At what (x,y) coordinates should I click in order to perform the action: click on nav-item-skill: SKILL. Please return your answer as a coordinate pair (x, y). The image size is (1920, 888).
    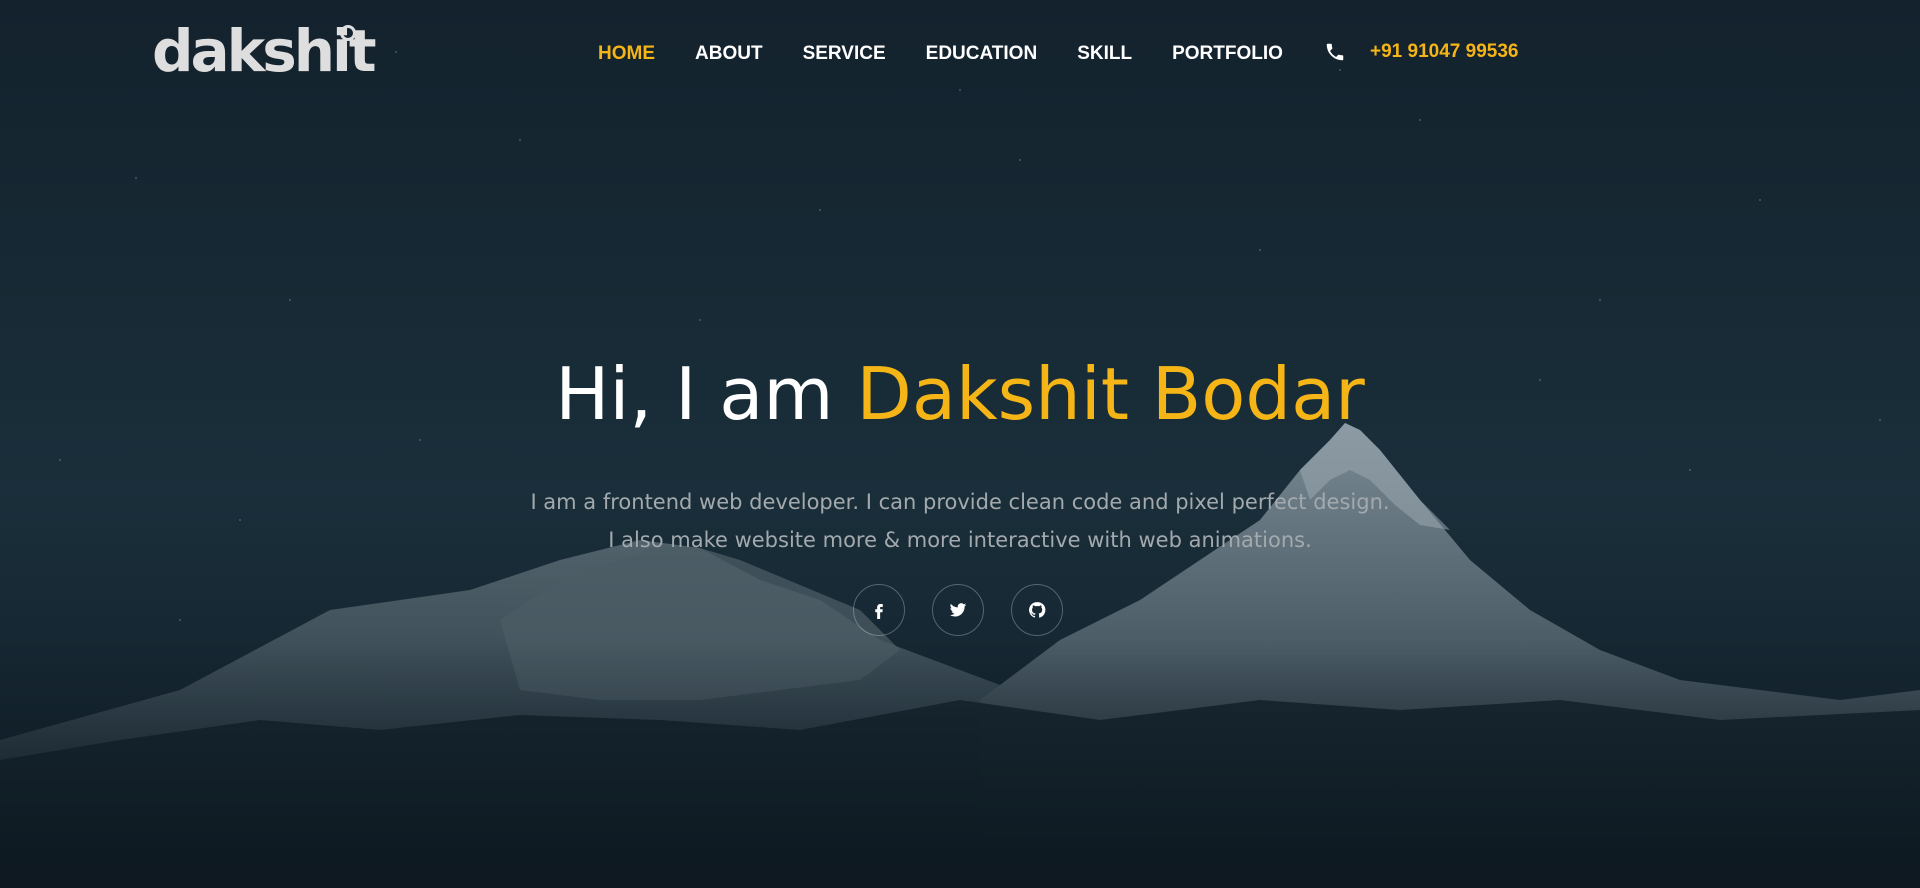
    Looking at the image, I should click on (1104, 54).